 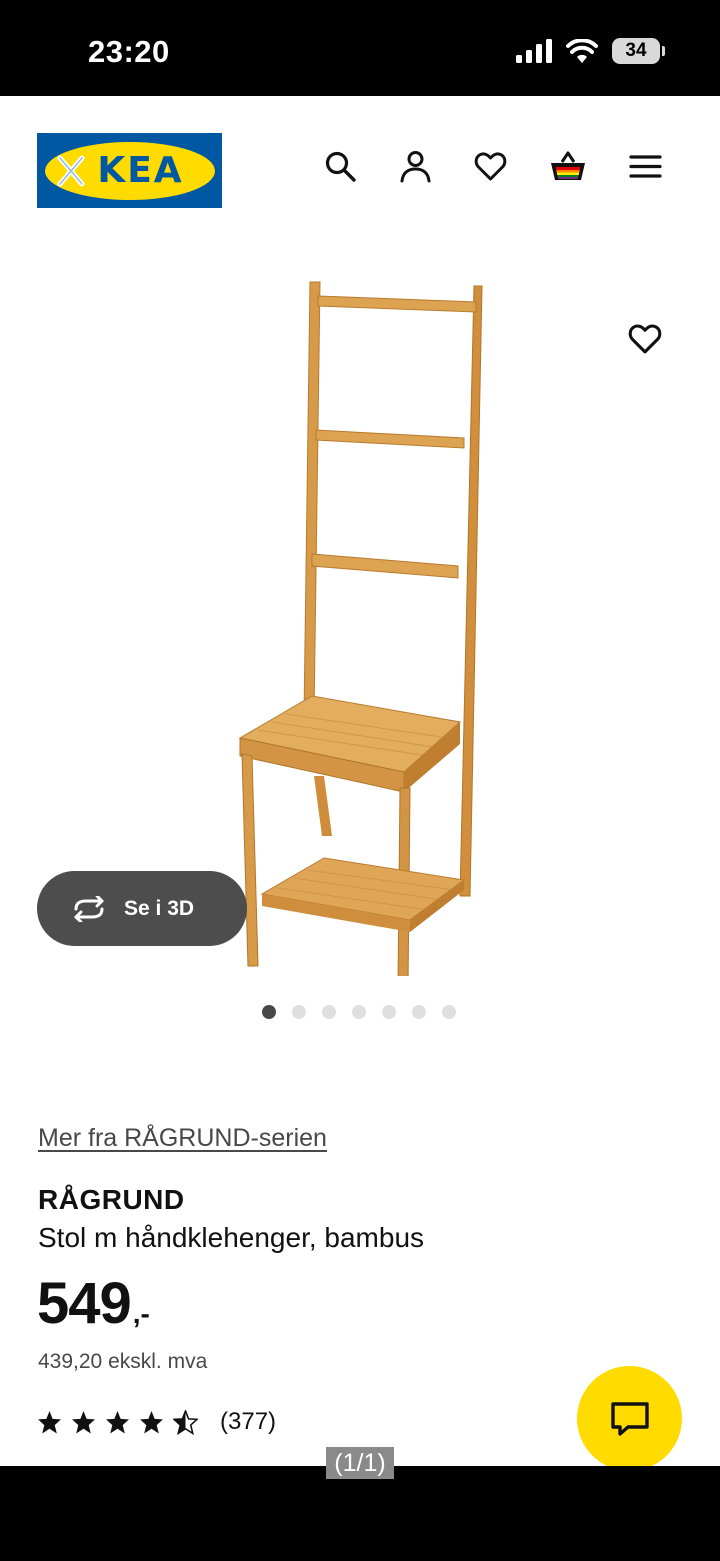 What do you see at coordinates (568, 166) in the screenshot?
I see `basket-icon` at bounding box center [568, 166].